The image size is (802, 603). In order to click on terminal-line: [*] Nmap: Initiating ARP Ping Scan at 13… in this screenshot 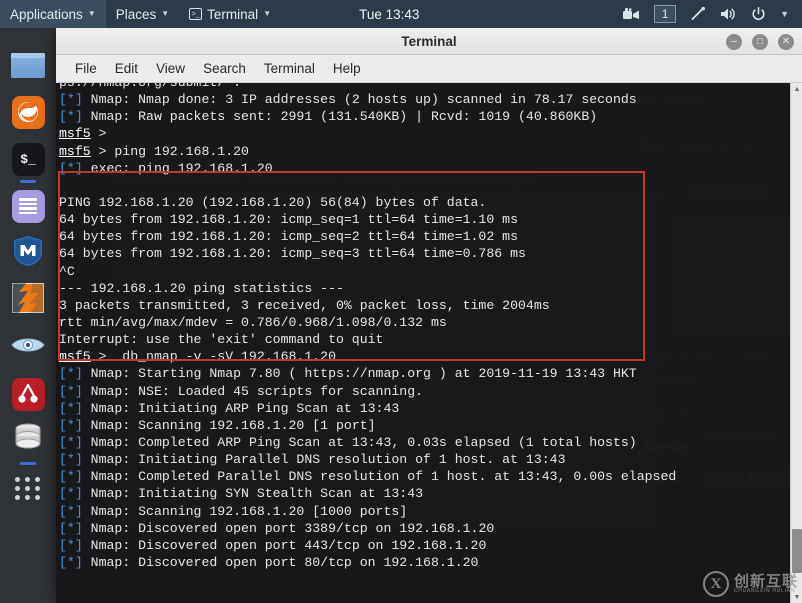, I will do `click(229, 408)`.